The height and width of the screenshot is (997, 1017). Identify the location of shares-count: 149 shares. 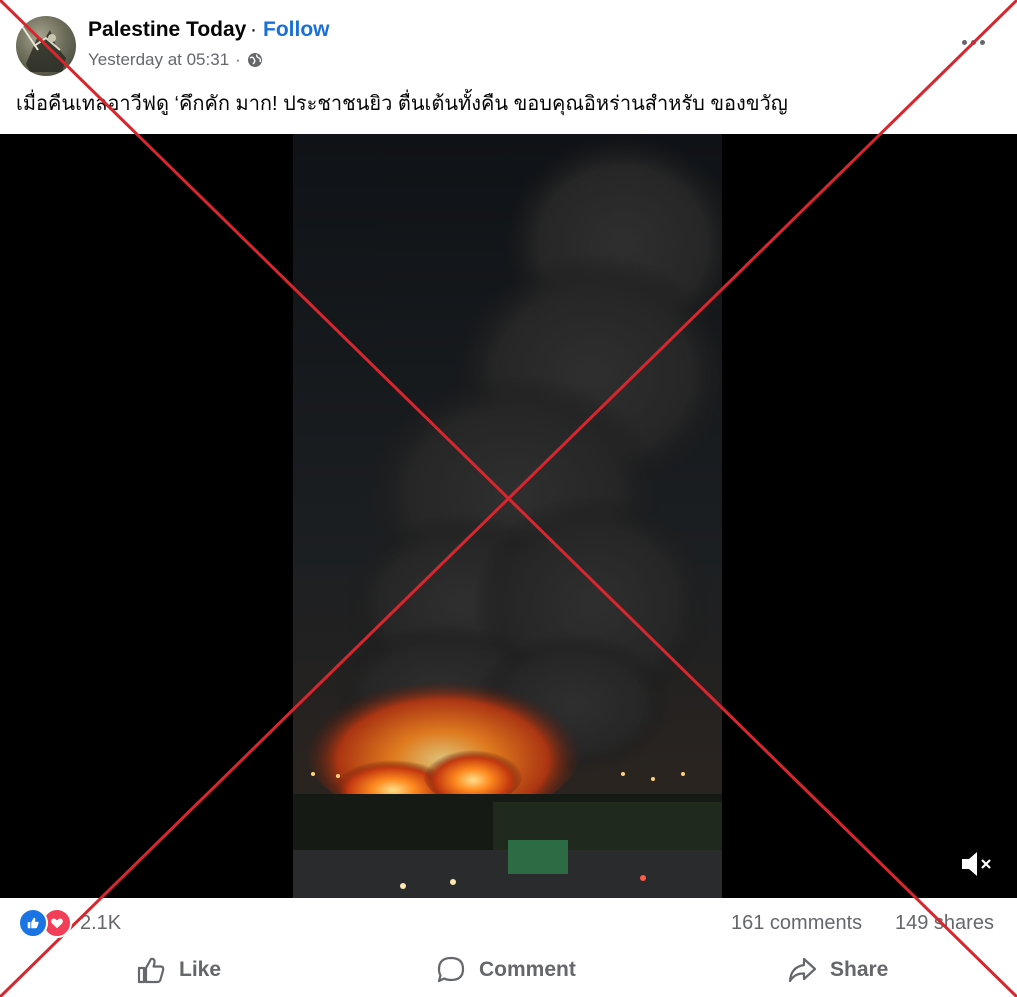
(944, 923).